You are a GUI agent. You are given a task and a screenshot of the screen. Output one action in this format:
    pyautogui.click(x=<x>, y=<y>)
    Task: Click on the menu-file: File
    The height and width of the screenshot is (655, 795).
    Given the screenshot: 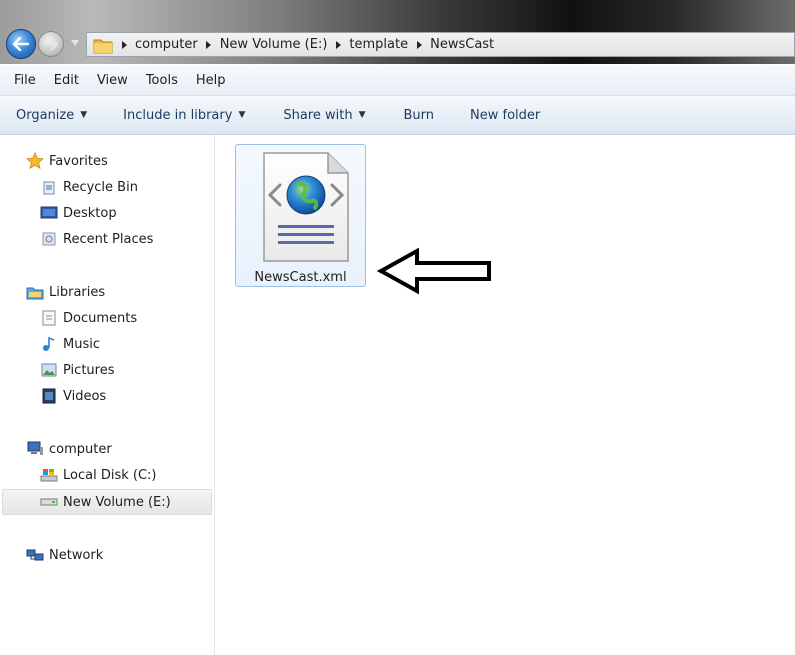 What is the action you would take?
    pyautogui.click(x=22, y=80)
    